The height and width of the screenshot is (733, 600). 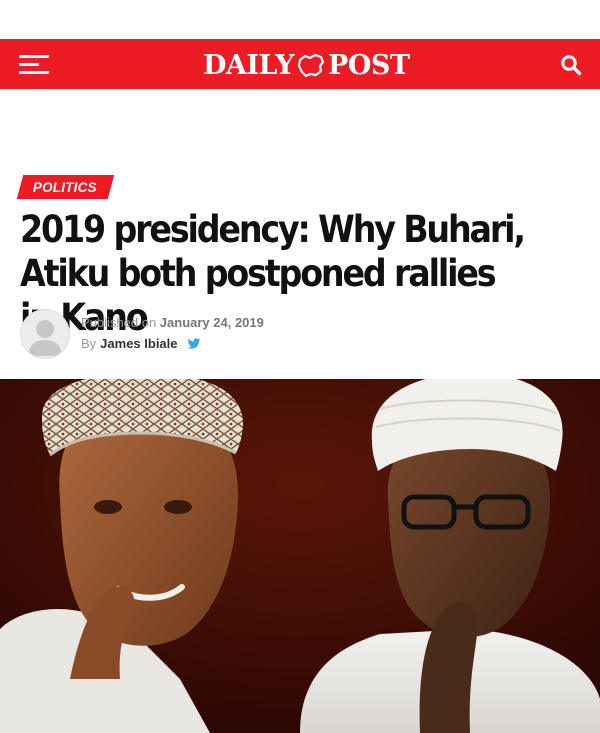 What do you see at coordinates (138, 343) in the screenshot?
I see `author-name: James Ibiale` at bounding box center [138, 343].